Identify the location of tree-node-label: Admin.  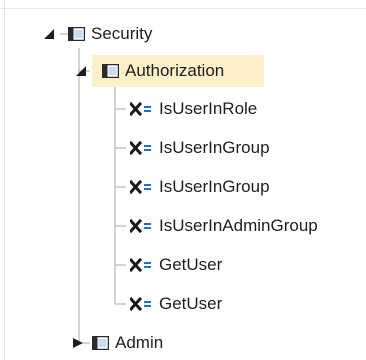
(139, 342).